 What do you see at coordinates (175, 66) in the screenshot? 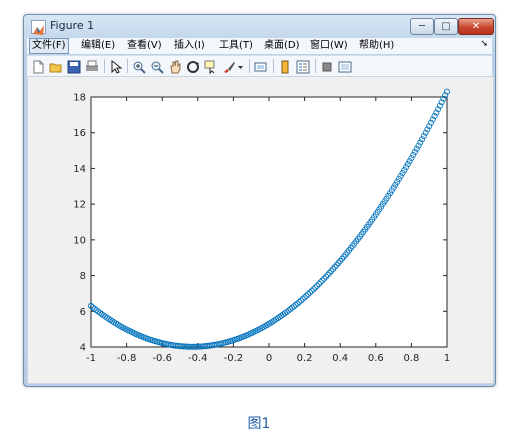
I see `pan-hand-icon` at bounding box center [175, 66].